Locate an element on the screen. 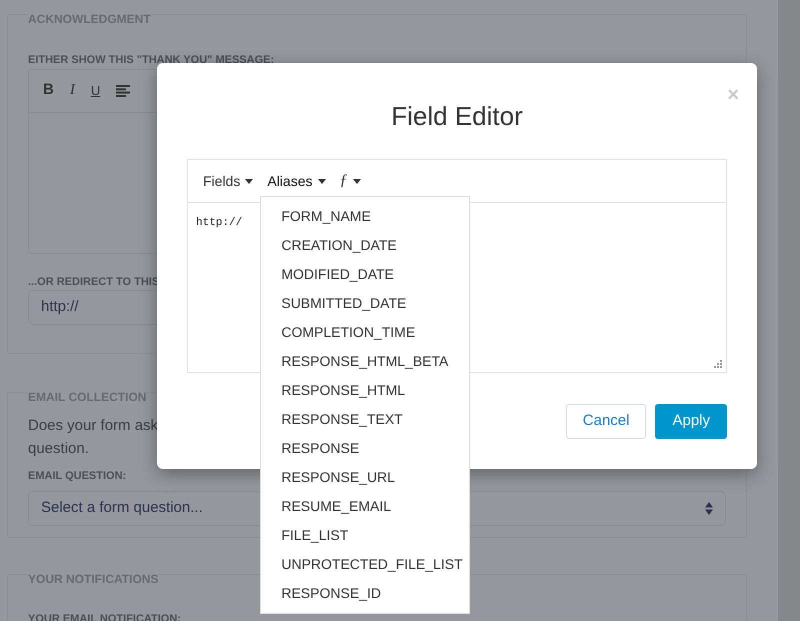  modal-title: Field Editor is located at coordinates (457, 116).